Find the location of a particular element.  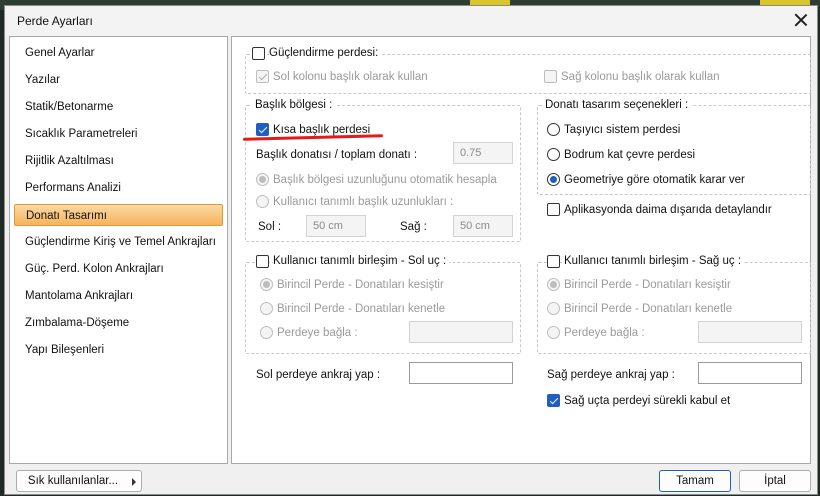

sag-kesistir-label: Birincil Perde - Donatıları kesiştir is located at coordinates (647, 285).